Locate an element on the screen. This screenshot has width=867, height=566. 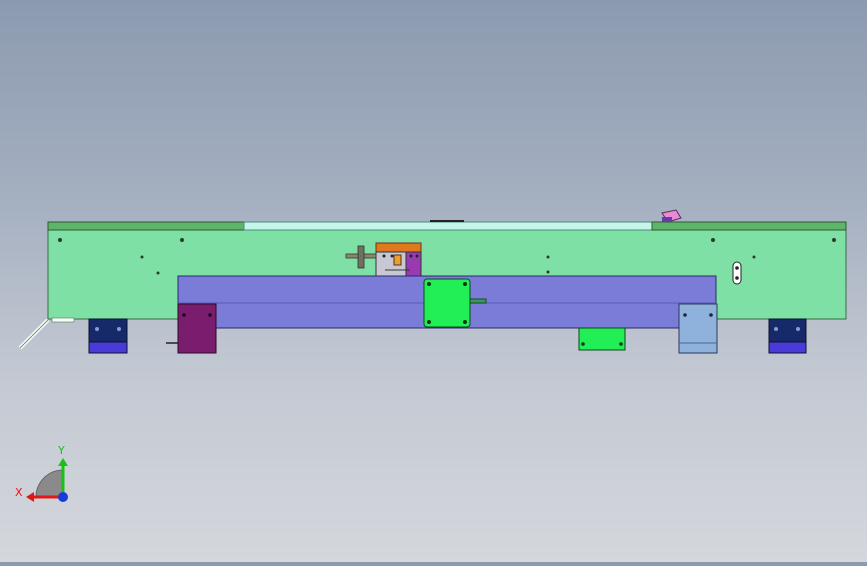
x-axis-label: X is located at coordinates (19, 492).